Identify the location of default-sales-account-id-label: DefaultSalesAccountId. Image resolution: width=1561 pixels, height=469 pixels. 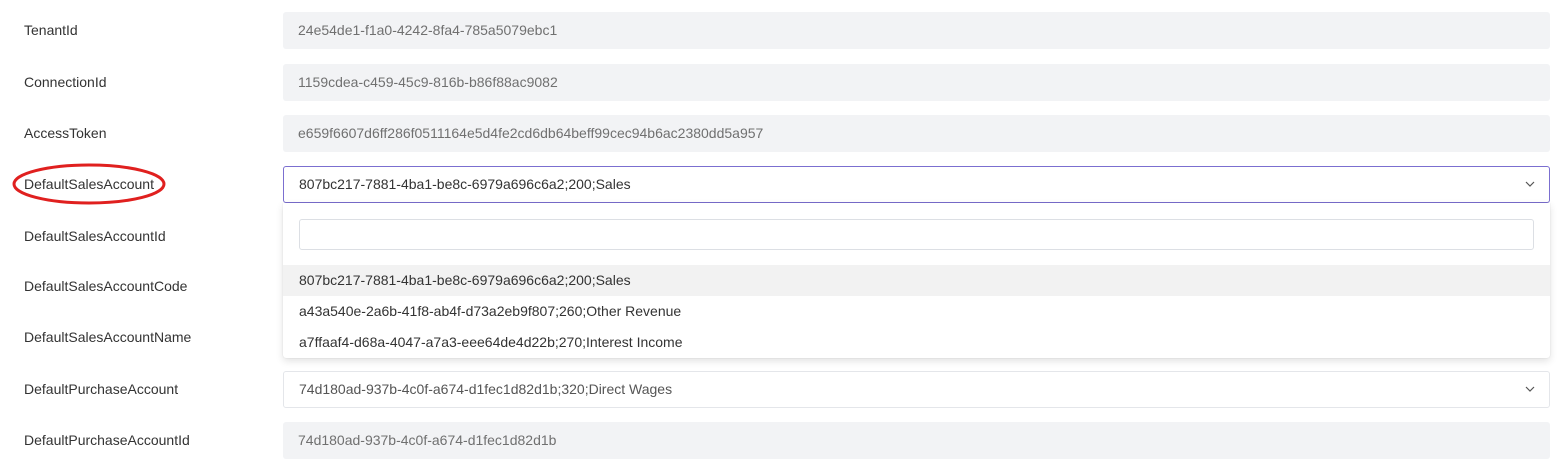
(95, 236).